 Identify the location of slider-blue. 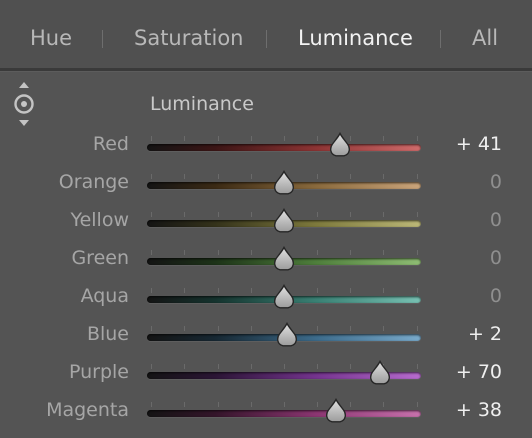
(284, 335).